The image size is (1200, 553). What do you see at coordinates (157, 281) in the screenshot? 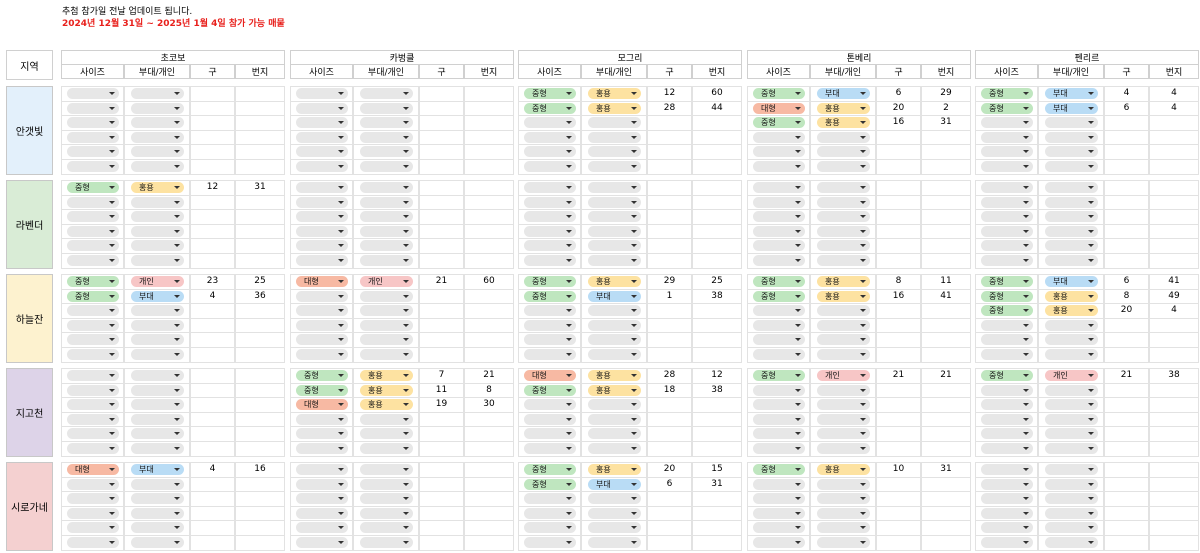
I see `type-select: 개인` at bounding box center [157, 281].